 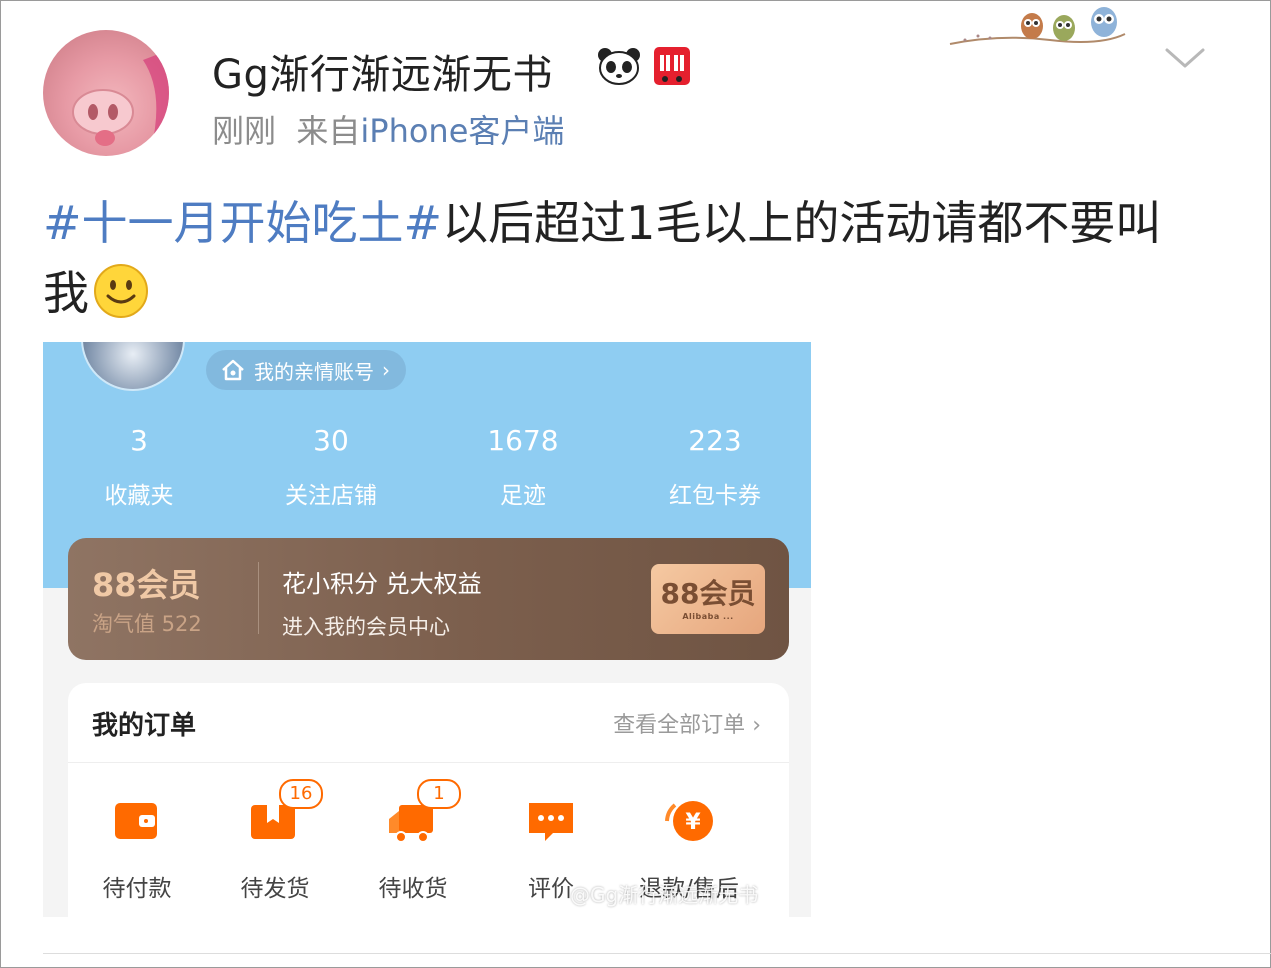 What do you see at coordinates (551, 822) in the screenshot?
I see `comment-icon` at bounding box center [551, 822].